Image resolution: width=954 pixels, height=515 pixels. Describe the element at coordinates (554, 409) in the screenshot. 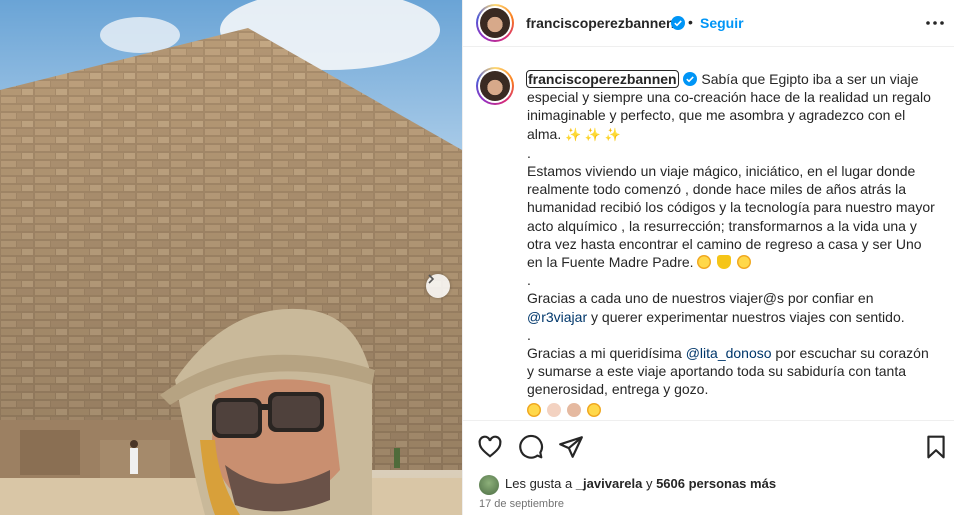

I see `praying-hands-emoji-icon` at that location.